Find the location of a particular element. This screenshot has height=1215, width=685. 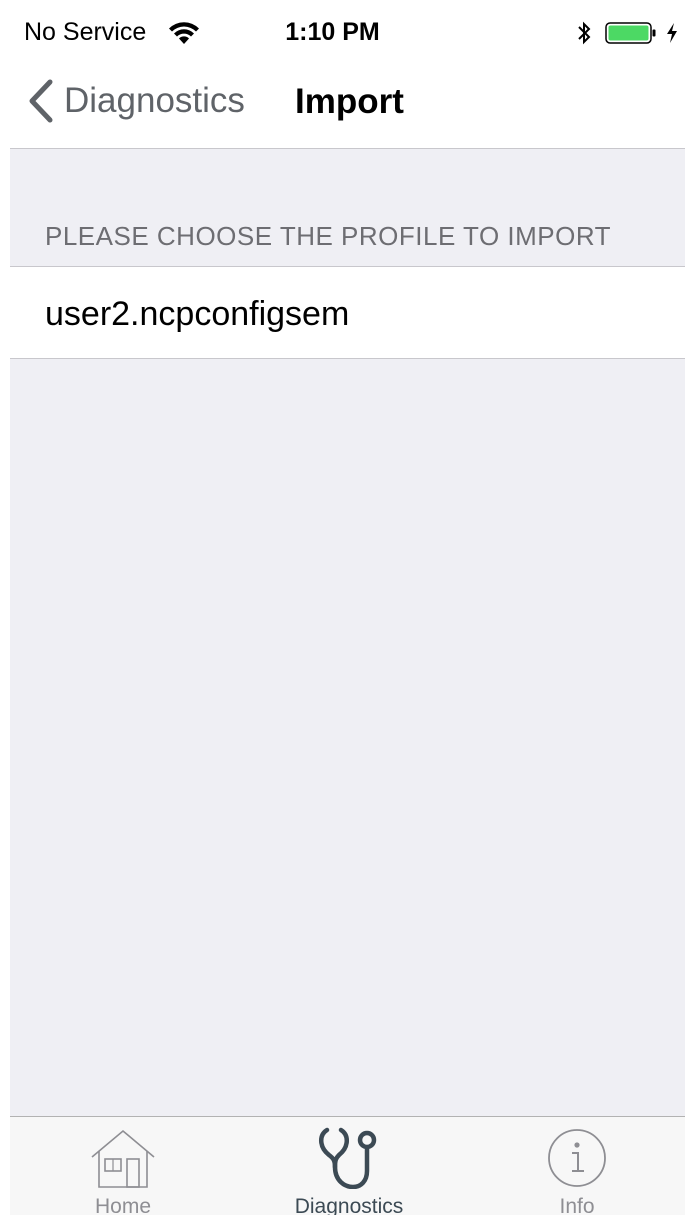

home-icon is located at coordinates (123, 1158).